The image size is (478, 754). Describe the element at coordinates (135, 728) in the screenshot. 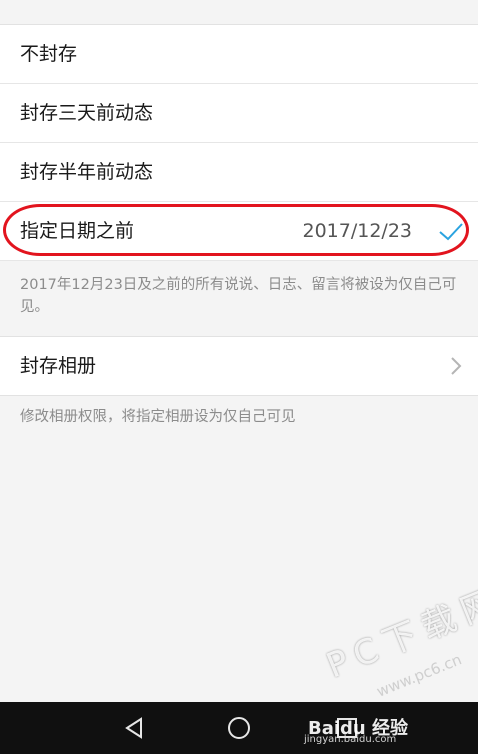

I see `back-triangle-icon` at that location.